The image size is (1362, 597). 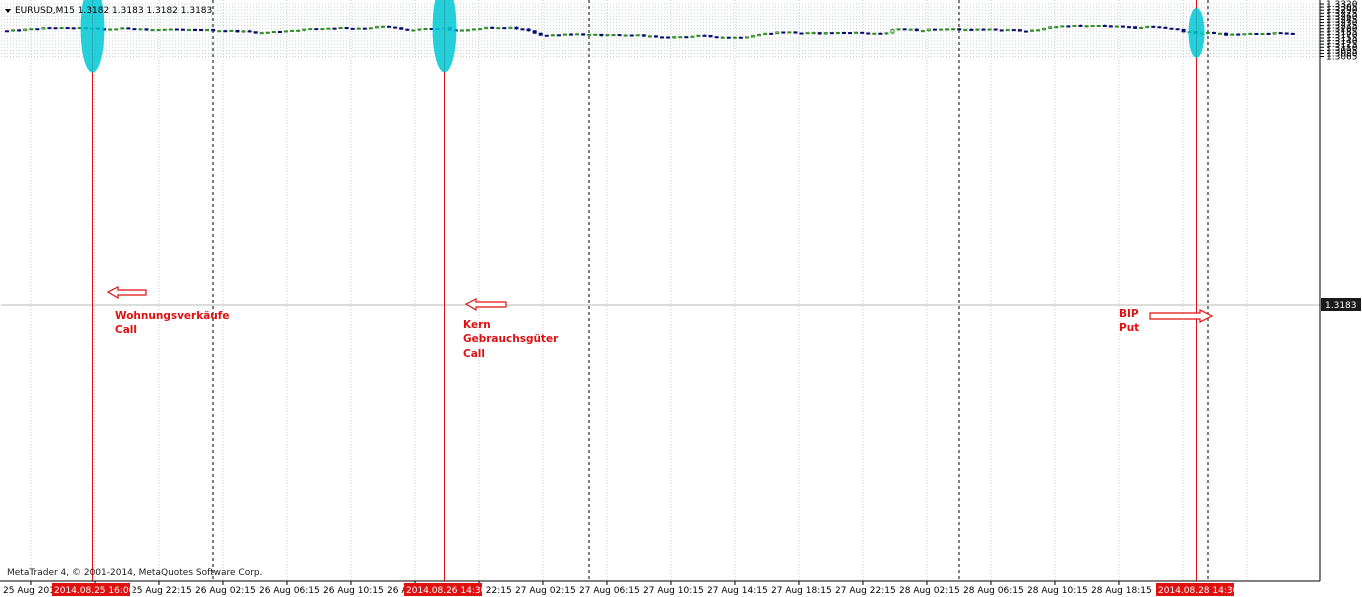 What do you see at coordinates (126, 330) in the screenshot?
I see `annotation-wohnungsverkaeufe-call: Call` at bounding box center [126, 330].